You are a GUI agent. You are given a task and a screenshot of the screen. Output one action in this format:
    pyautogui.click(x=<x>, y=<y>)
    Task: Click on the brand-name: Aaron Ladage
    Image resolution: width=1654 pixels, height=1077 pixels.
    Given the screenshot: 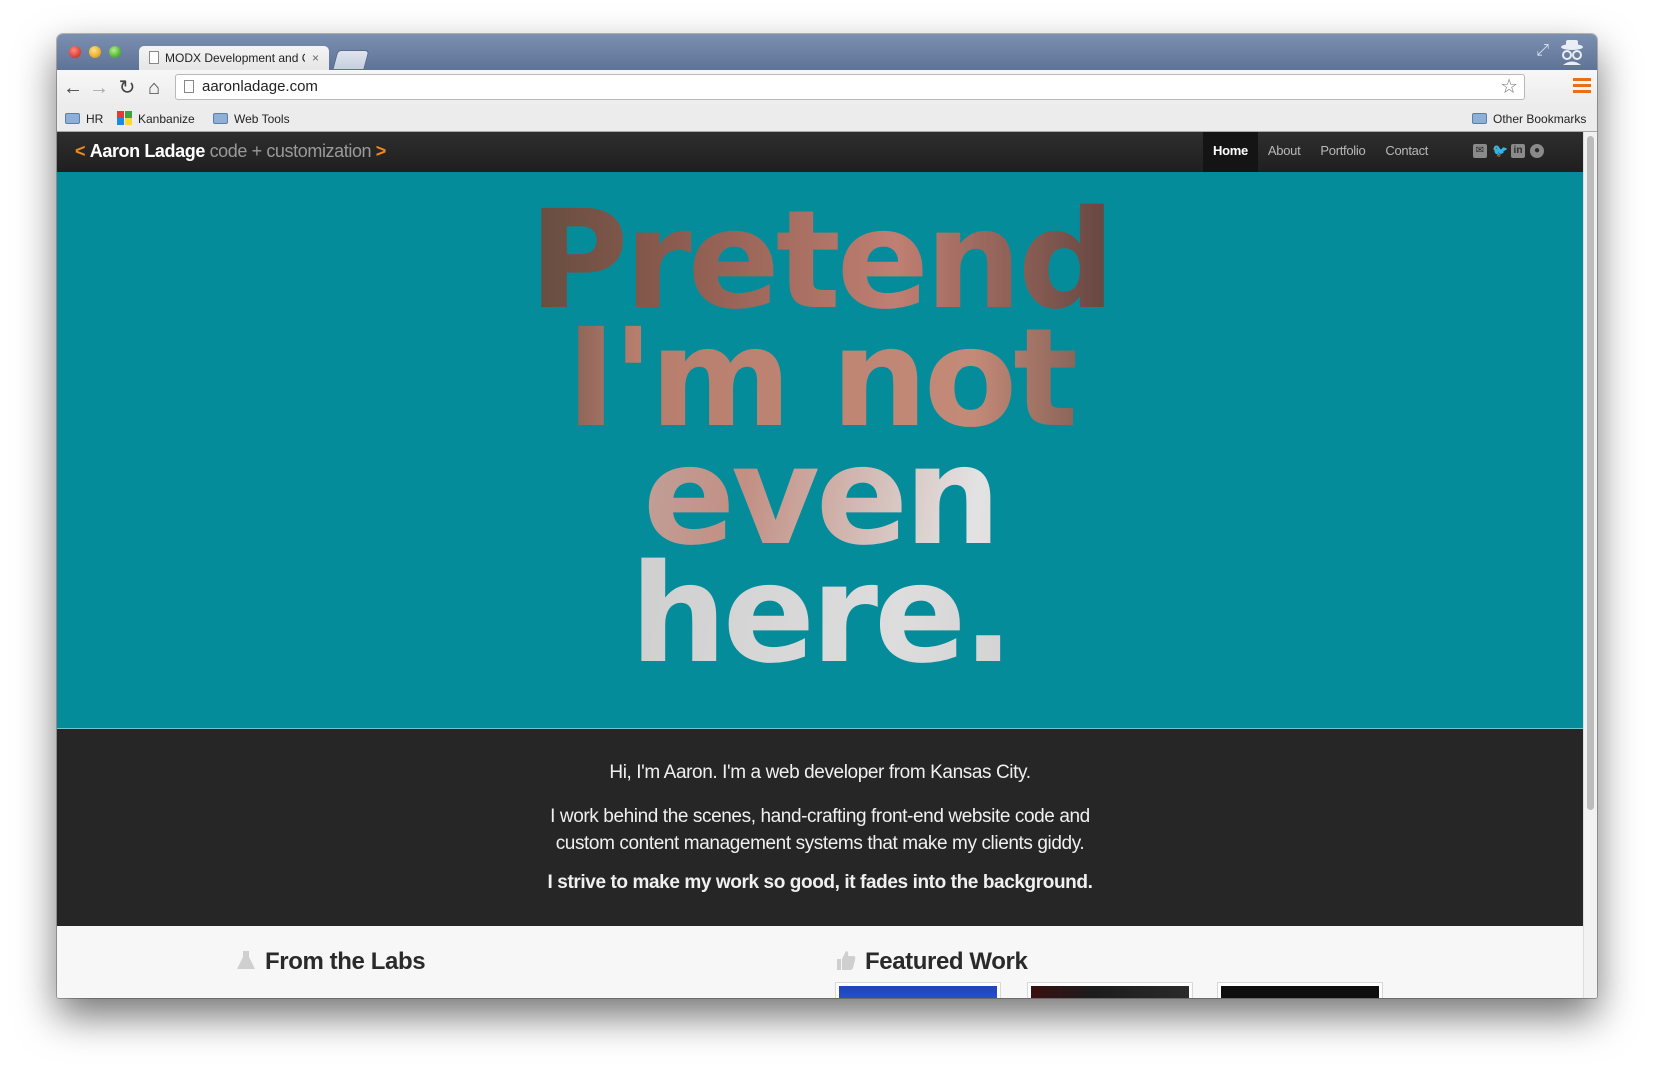 What is the action you would take?
    pyautogui.click(x=147, y=151)
    